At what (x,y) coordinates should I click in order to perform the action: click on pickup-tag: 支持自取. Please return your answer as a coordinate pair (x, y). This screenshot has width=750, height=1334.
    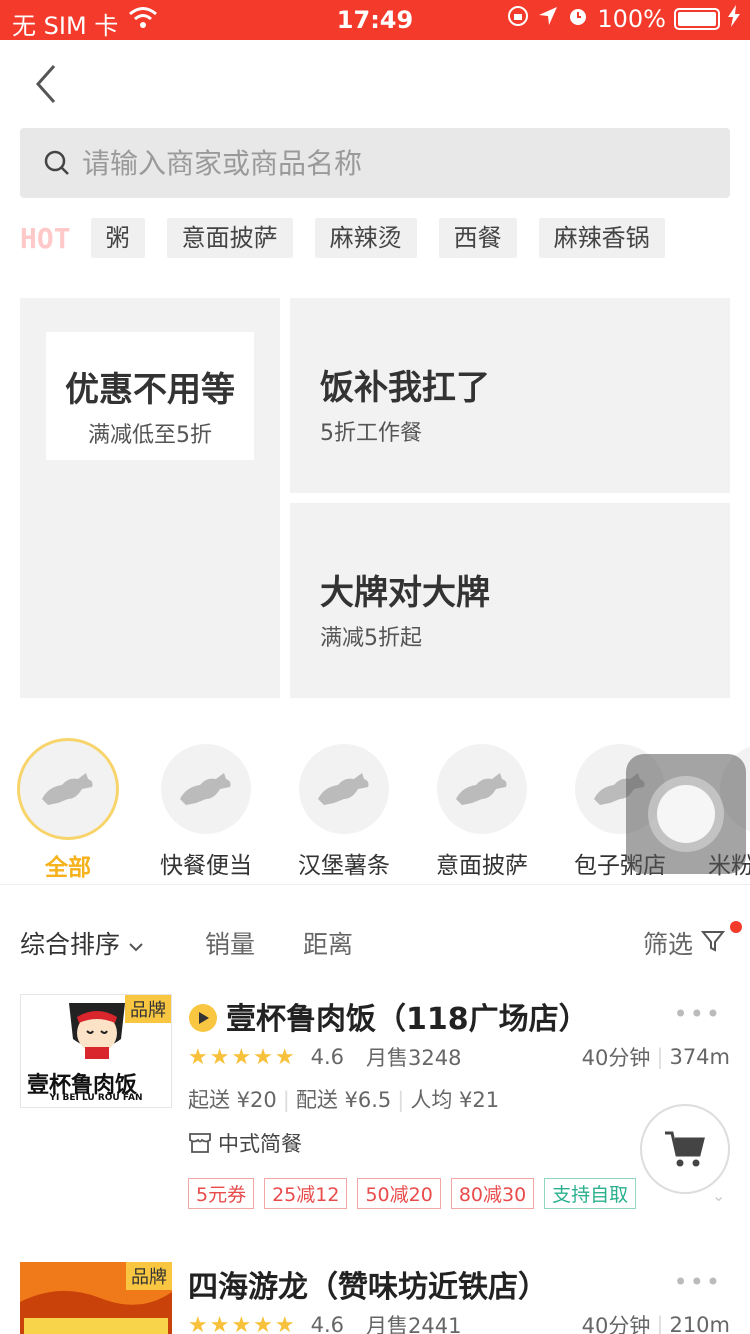
    Looking at the image, I should click on (590, 1193).